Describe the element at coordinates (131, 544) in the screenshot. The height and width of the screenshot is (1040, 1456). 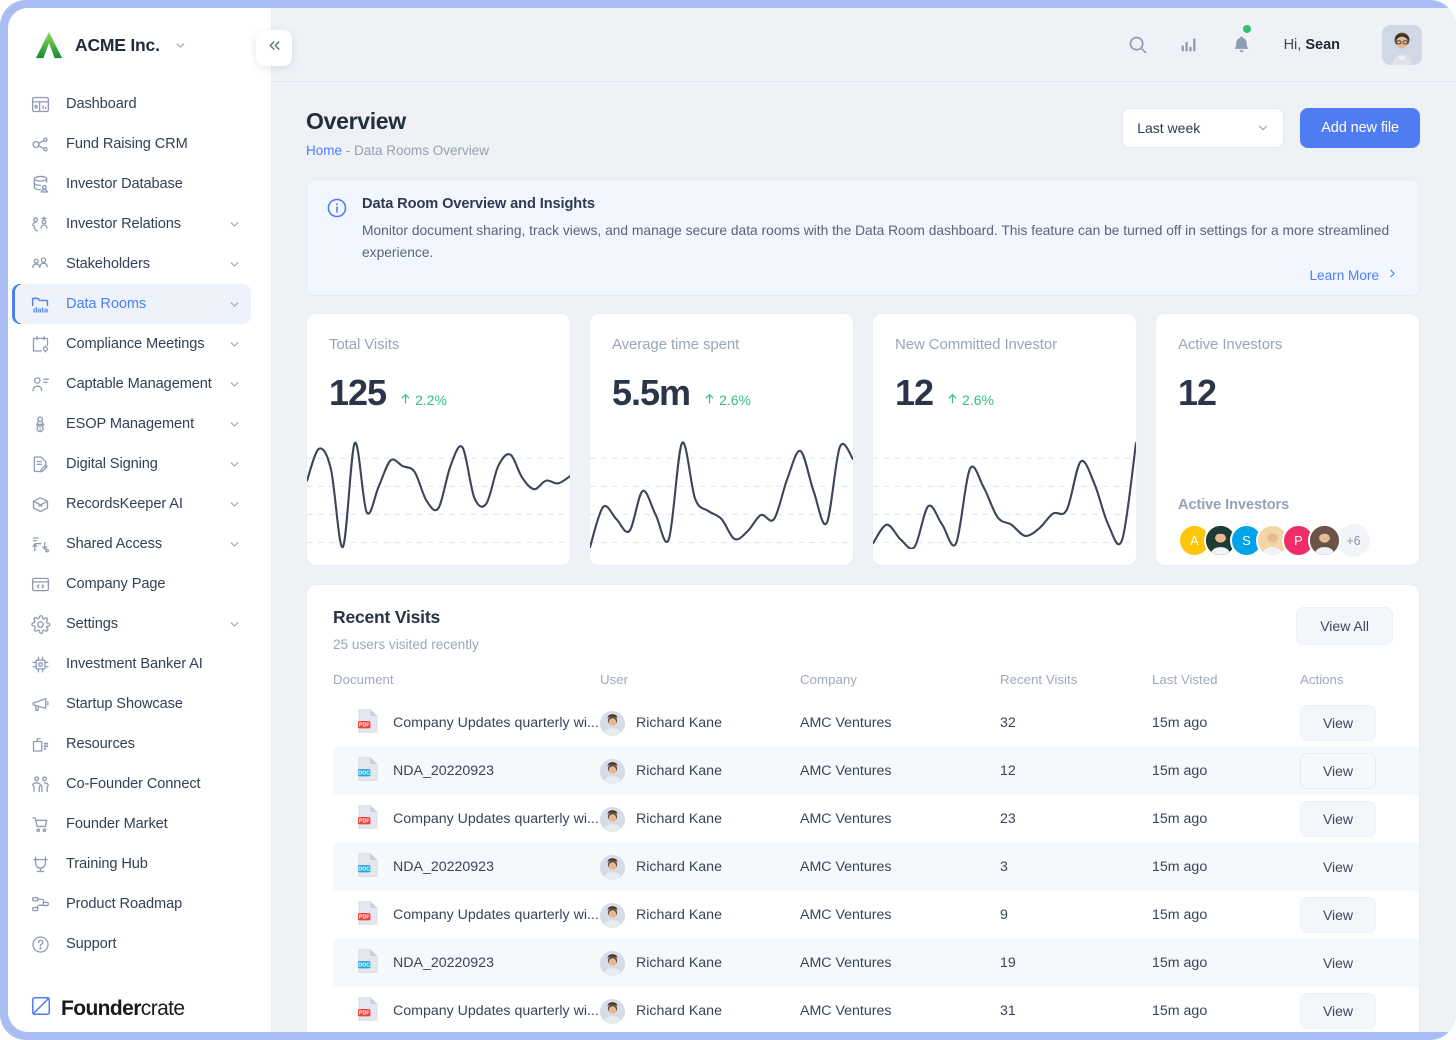
I see `sidebar-item-shared-access: Shared Access` at that location.